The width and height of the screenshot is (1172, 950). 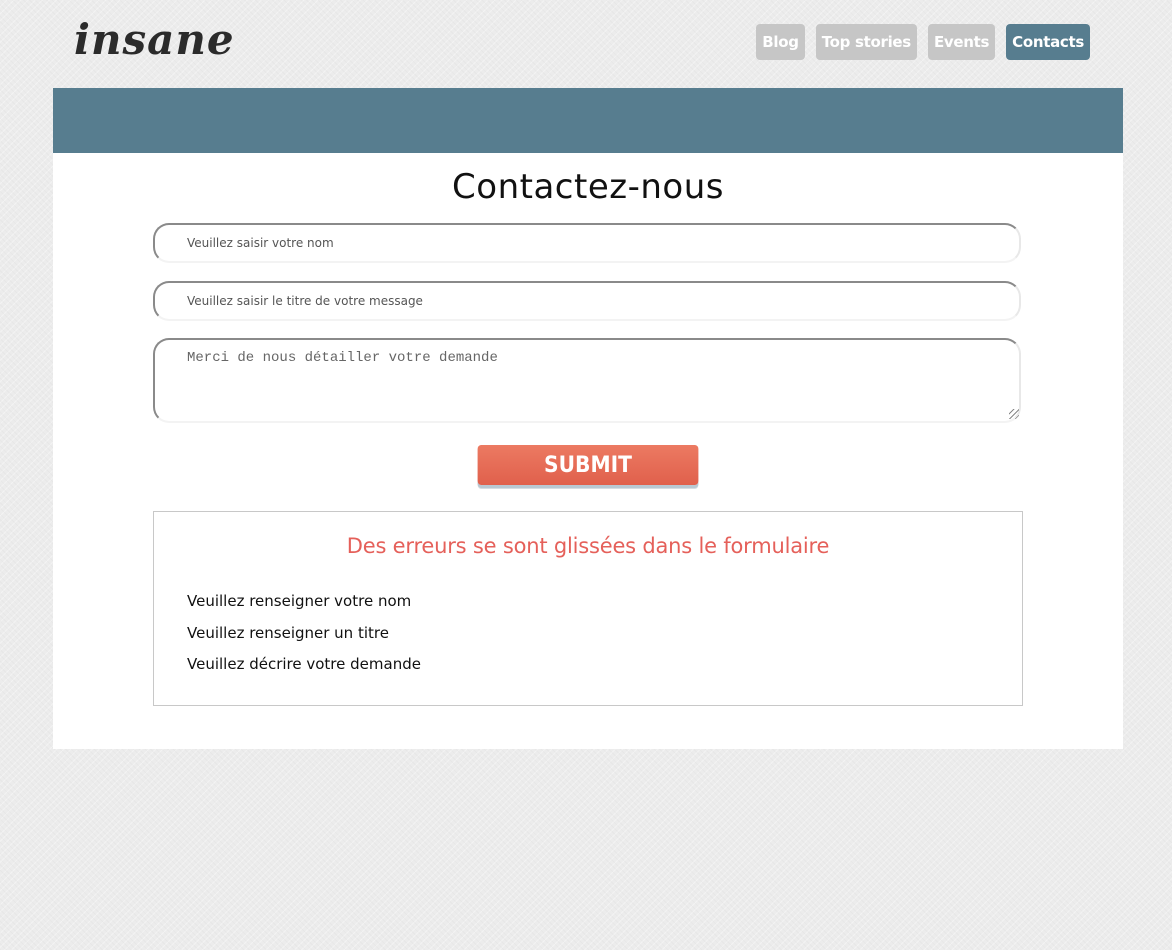 What do you see at coordinates (299, 601) in the screenshot?
I see `error-item-name: Veuillez renseigner votre nom` at bounding box center [299, 601].